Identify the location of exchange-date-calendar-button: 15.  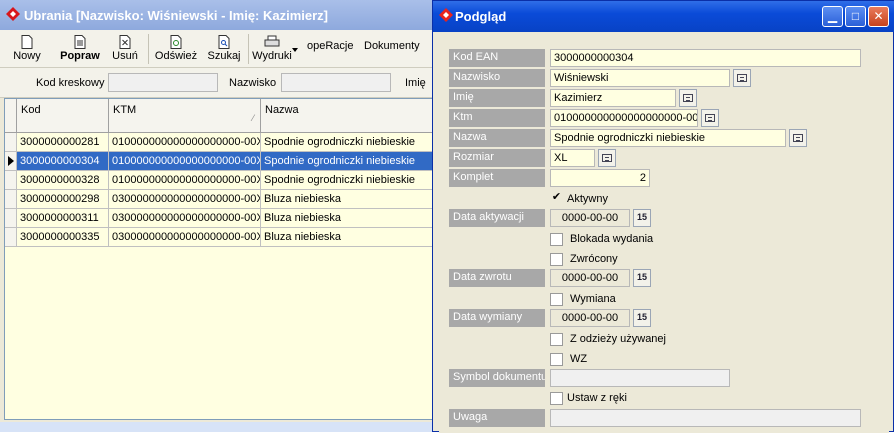
(642, 318).